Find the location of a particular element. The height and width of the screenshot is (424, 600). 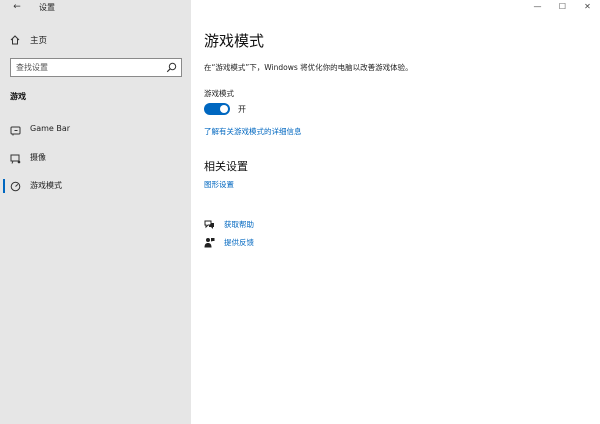

search-icon is located at coordinates (171, 67).